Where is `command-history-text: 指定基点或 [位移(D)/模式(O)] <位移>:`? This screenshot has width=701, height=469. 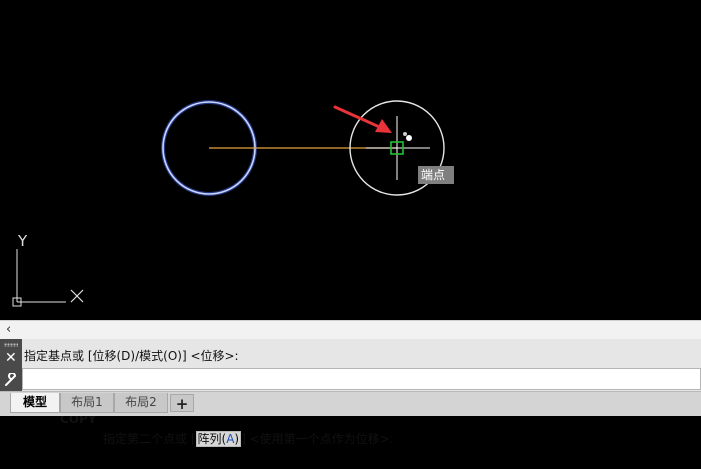
command-history-text: 指定基点或 [位移(D)/模式(O)] <位移>: is located at coordinates (131, 356).